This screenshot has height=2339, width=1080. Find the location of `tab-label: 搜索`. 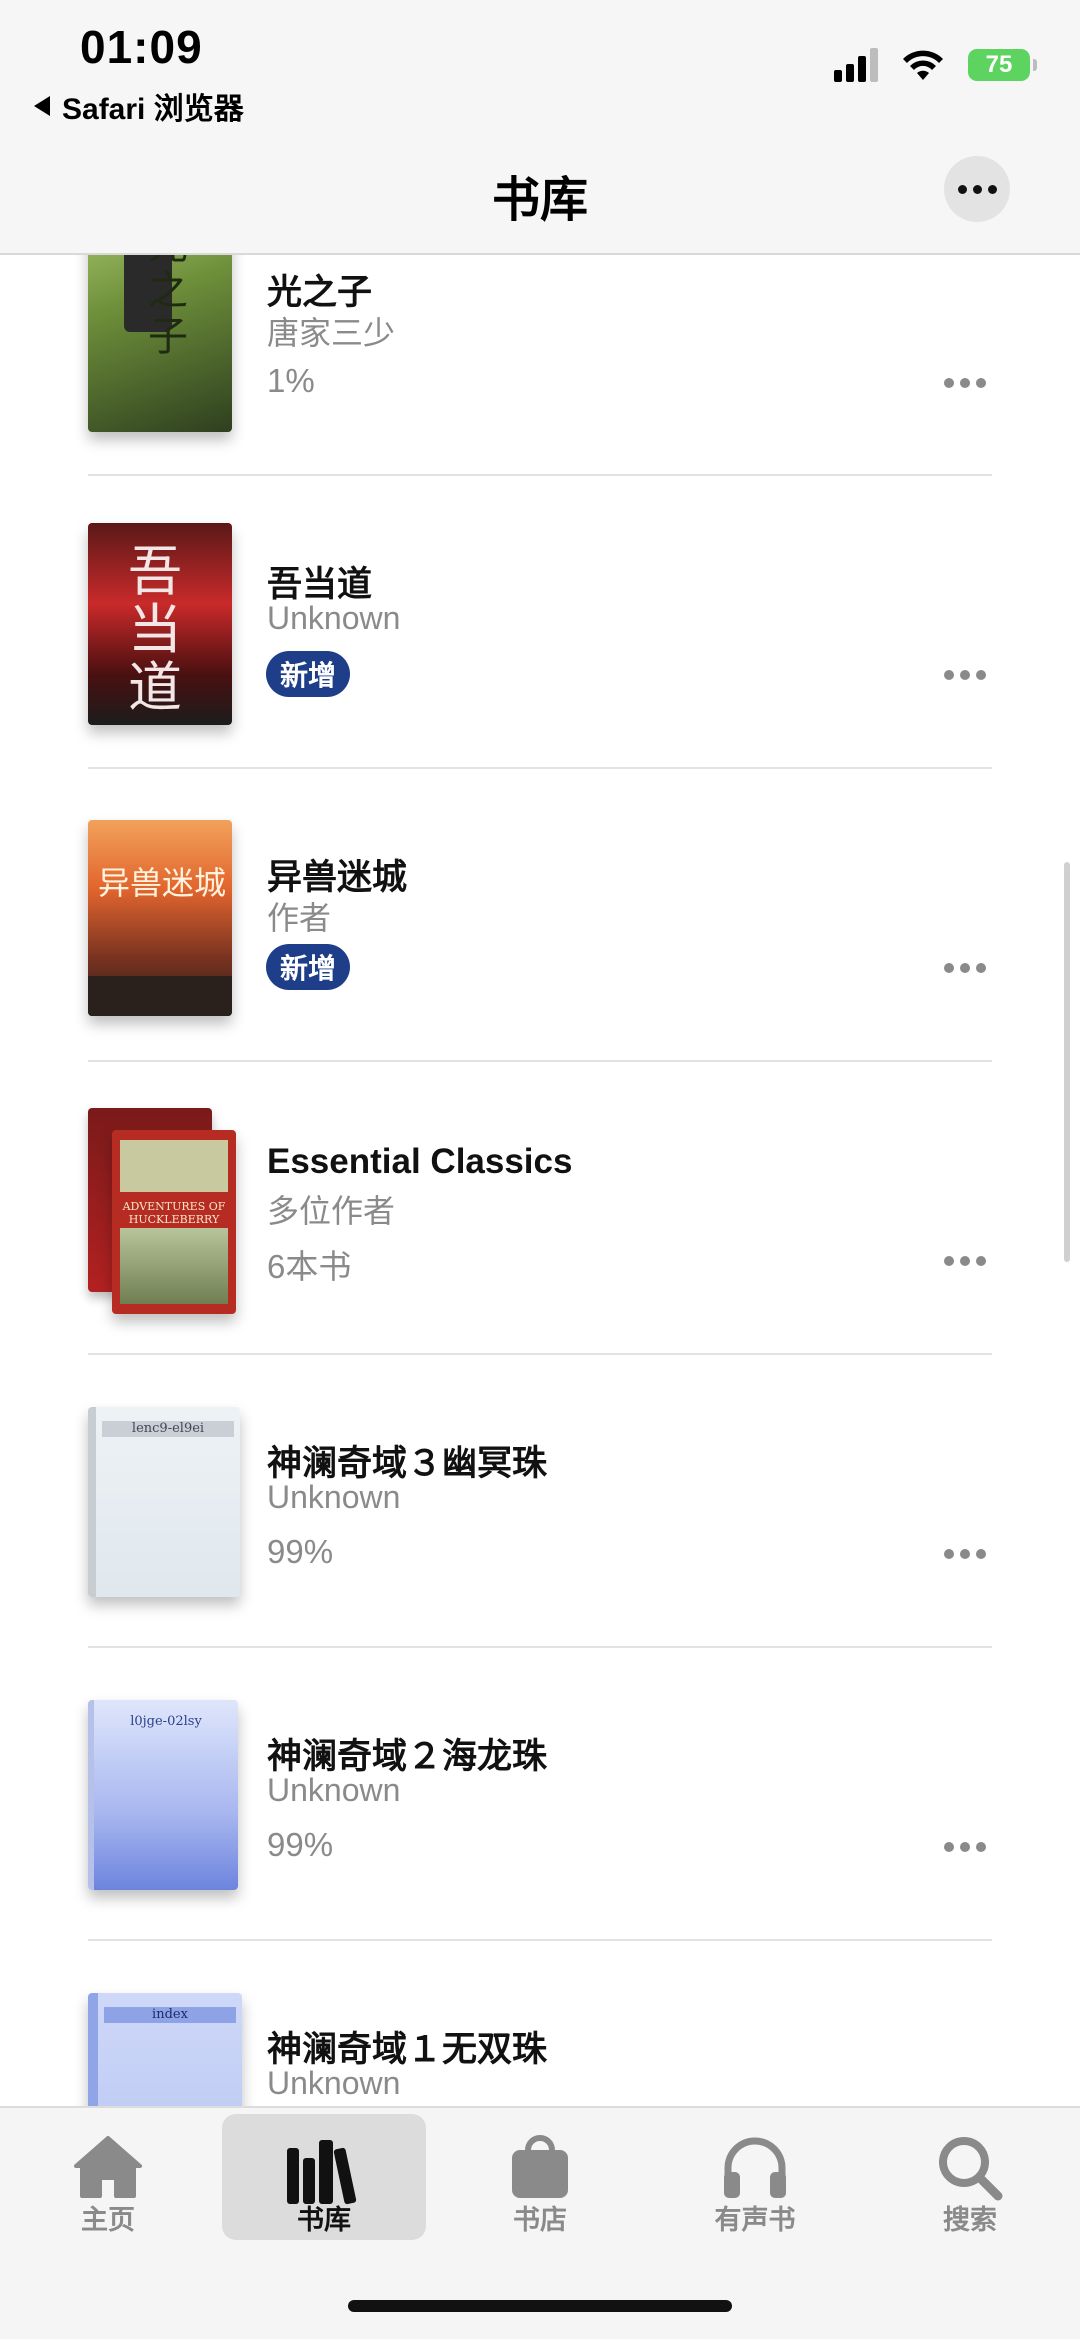

tab-label: 搜索 is located at coordinates (970, 2220).